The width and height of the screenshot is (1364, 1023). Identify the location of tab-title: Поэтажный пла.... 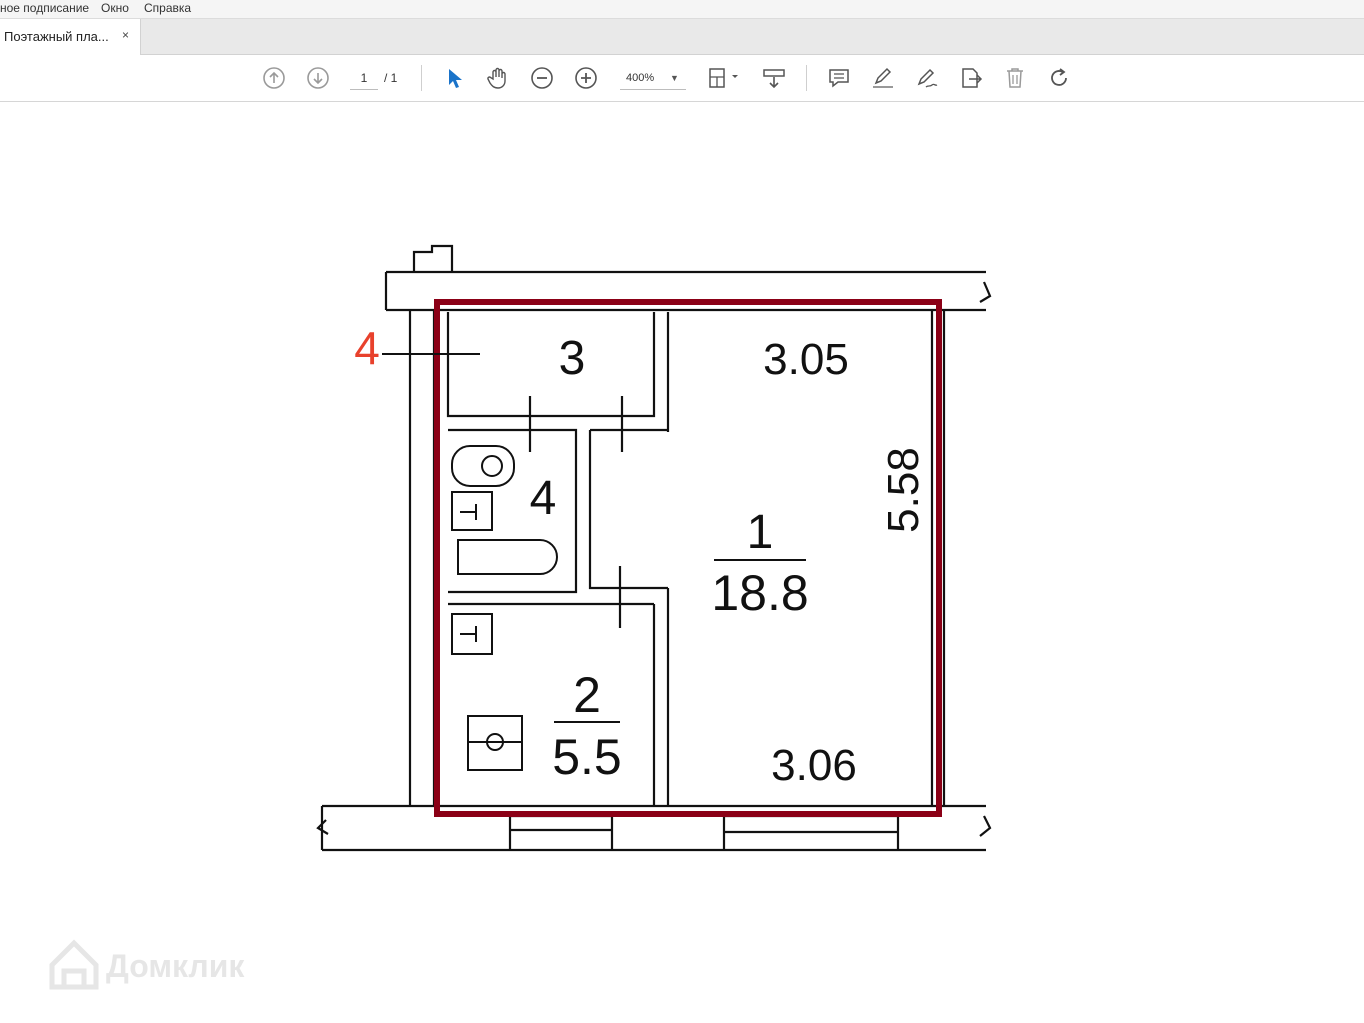
(56, 36).